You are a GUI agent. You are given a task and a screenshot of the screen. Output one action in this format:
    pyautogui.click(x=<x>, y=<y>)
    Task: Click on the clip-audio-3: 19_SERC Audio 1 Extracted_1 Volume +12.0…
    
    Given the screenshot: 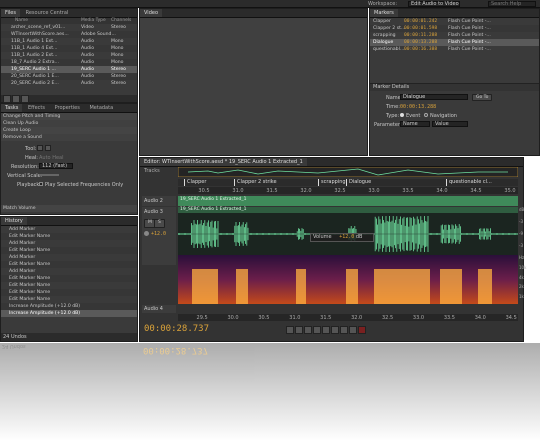 What is the action you would take?
    pyautogui.click(x=348, y=255)
    